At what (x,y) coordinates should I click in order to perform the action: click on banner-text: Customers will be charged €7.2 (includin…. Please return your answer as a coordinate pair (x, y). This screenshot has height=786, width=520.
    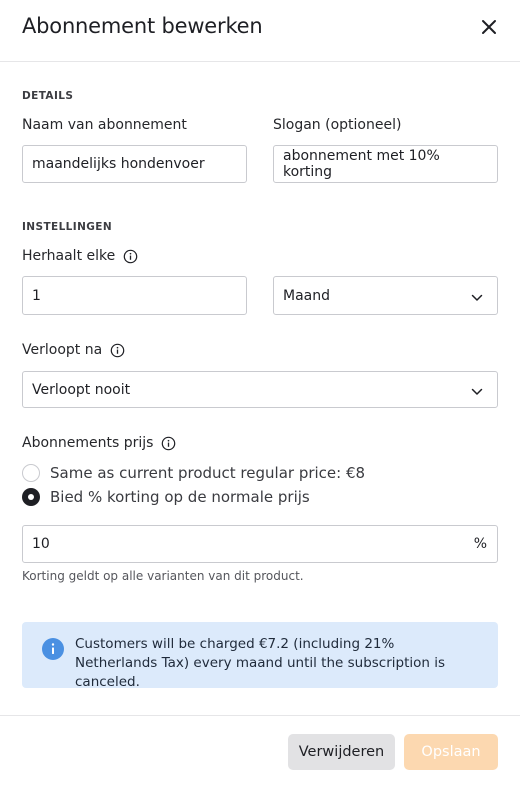
    Looking at the image, I should click on (260, 663).